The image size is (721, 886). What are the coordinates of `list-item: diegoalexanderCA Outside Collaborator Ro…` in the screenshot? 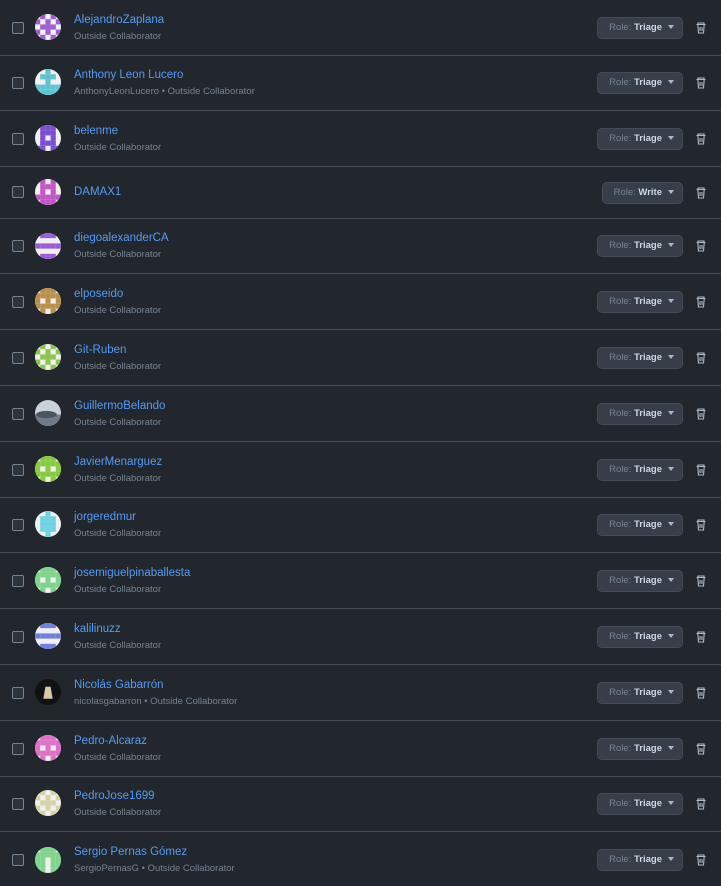 It's located at (360, 246).